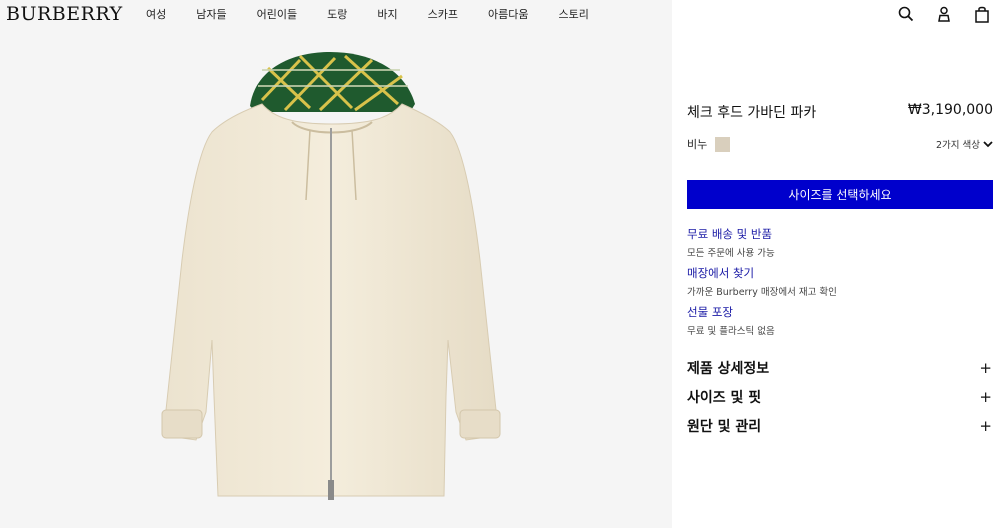 The image size is (1000, 528). What do you see at coordinates (731, 234) in the screenshot?
I see `free-shipping-link: 무료 배송 및 반품` at bounding box center [731, 234].